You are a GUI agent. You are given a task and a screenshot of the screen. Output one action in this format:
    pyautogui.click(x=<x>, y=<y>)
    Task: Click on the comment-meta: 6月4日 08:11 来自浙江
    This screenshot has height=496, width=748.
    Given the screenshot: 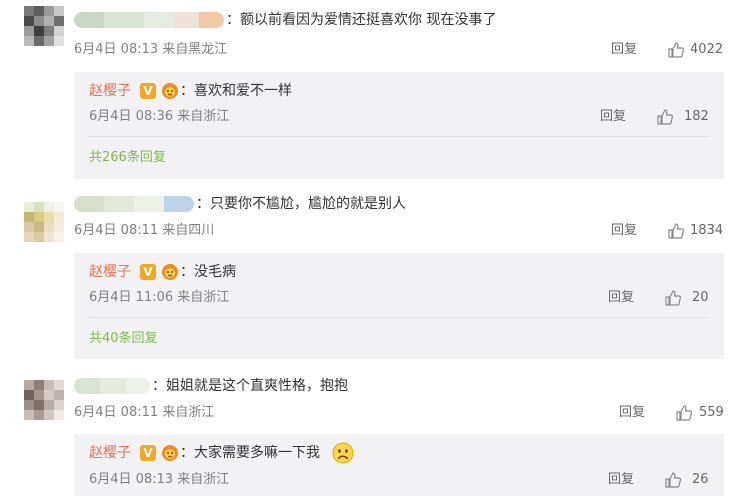 What is the action you would take?
    pyautogui.click(x=144, y=412)
    